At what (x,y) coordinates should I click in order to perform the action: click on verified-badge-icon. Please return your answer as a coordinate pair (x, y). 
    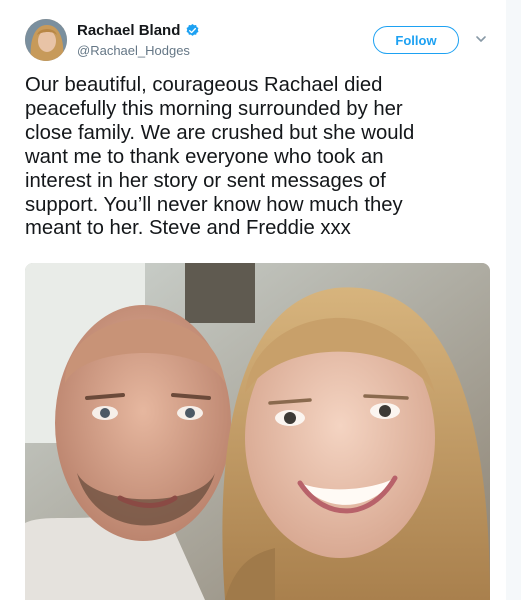
    Looking at the image, I should click on (192, 29).